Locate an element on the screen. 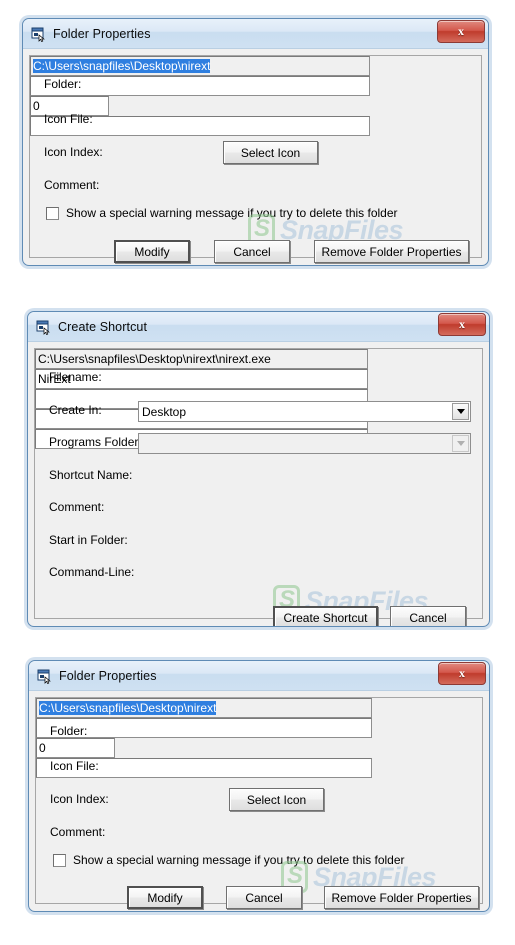 Image resolution: width=515 pixels, height=945 pixels. field-row-filename: Filename: is located at coordinates (96, 377).